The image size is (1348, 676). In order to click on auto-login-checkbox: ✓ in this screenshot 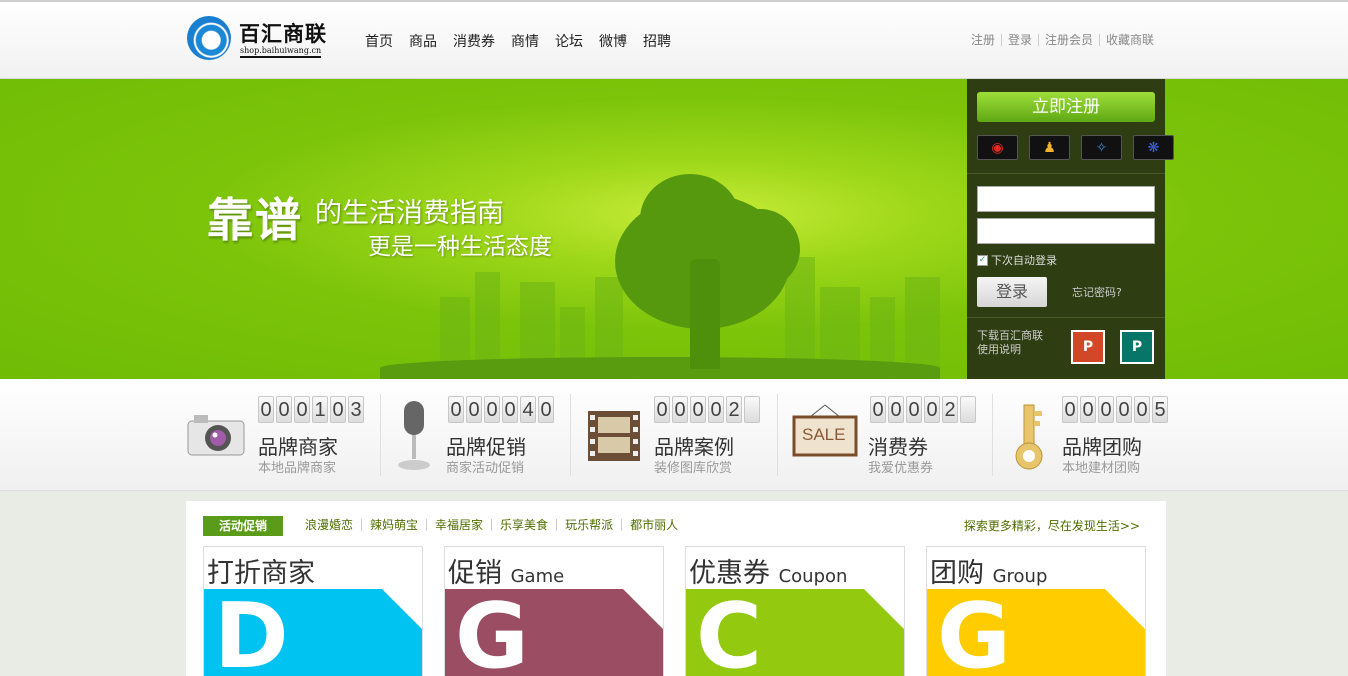, I will do `click(982, 260)`.